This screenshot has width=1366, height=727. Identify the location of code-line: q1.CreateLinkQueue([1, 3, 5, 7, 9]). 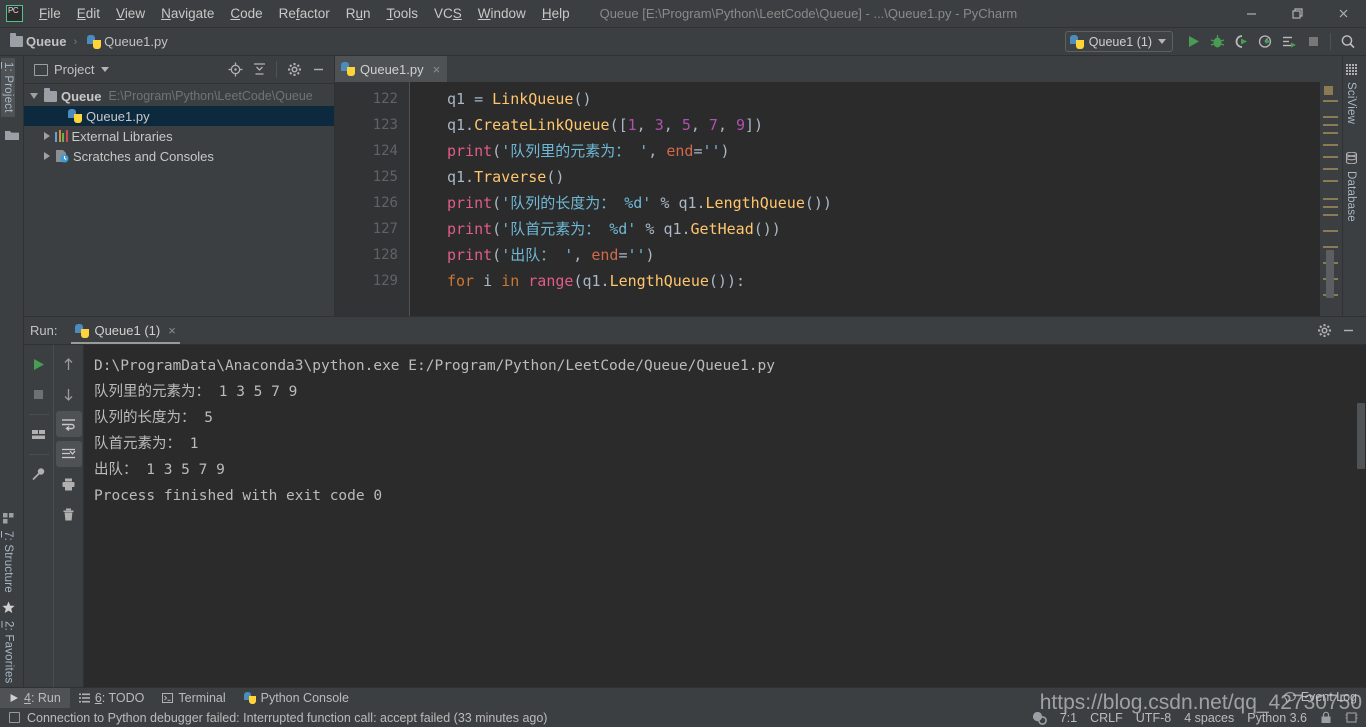
(894, 125).